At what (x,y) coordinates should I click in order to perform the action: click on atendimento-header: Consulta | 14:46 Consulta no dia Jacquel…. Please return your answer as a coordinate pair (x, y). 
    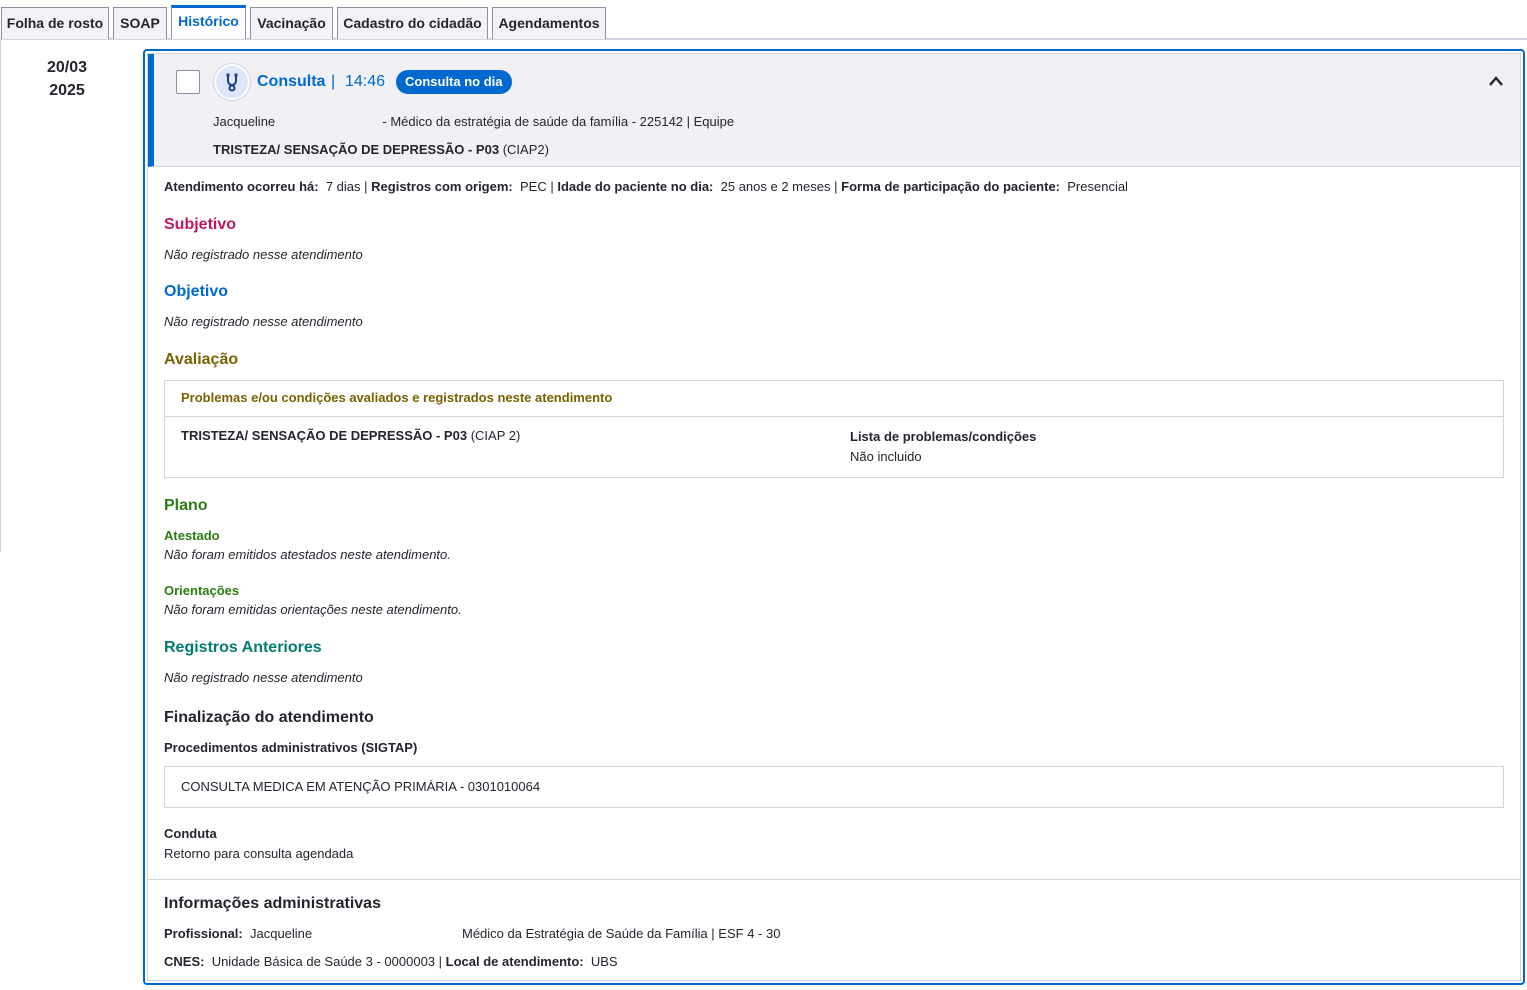
    Looking at the image, I should click on (834, 110).